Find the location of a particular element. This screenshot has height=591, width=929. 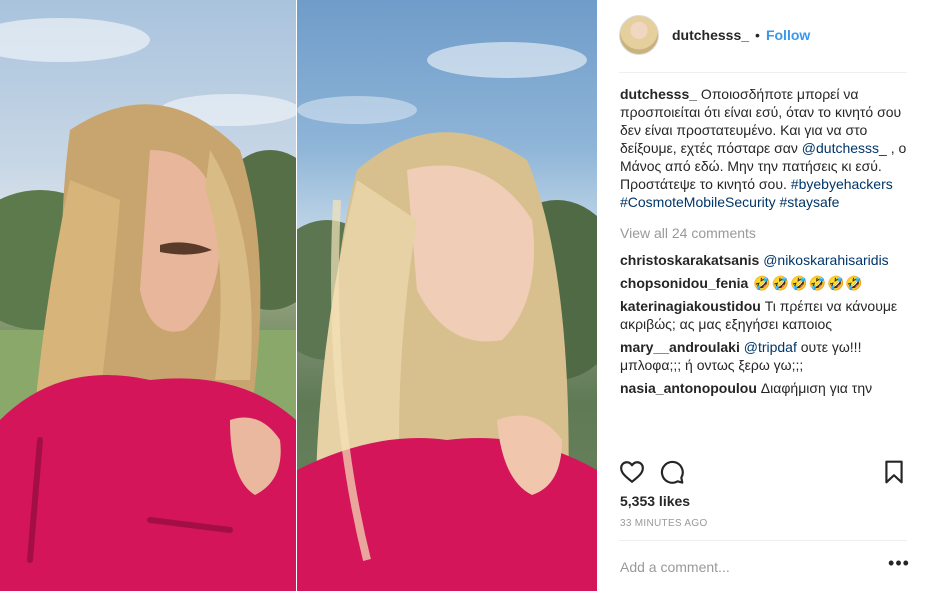

comment-text: 🤣🤣🤣🤣🤣🤣 is located at coordinates (806, 283).